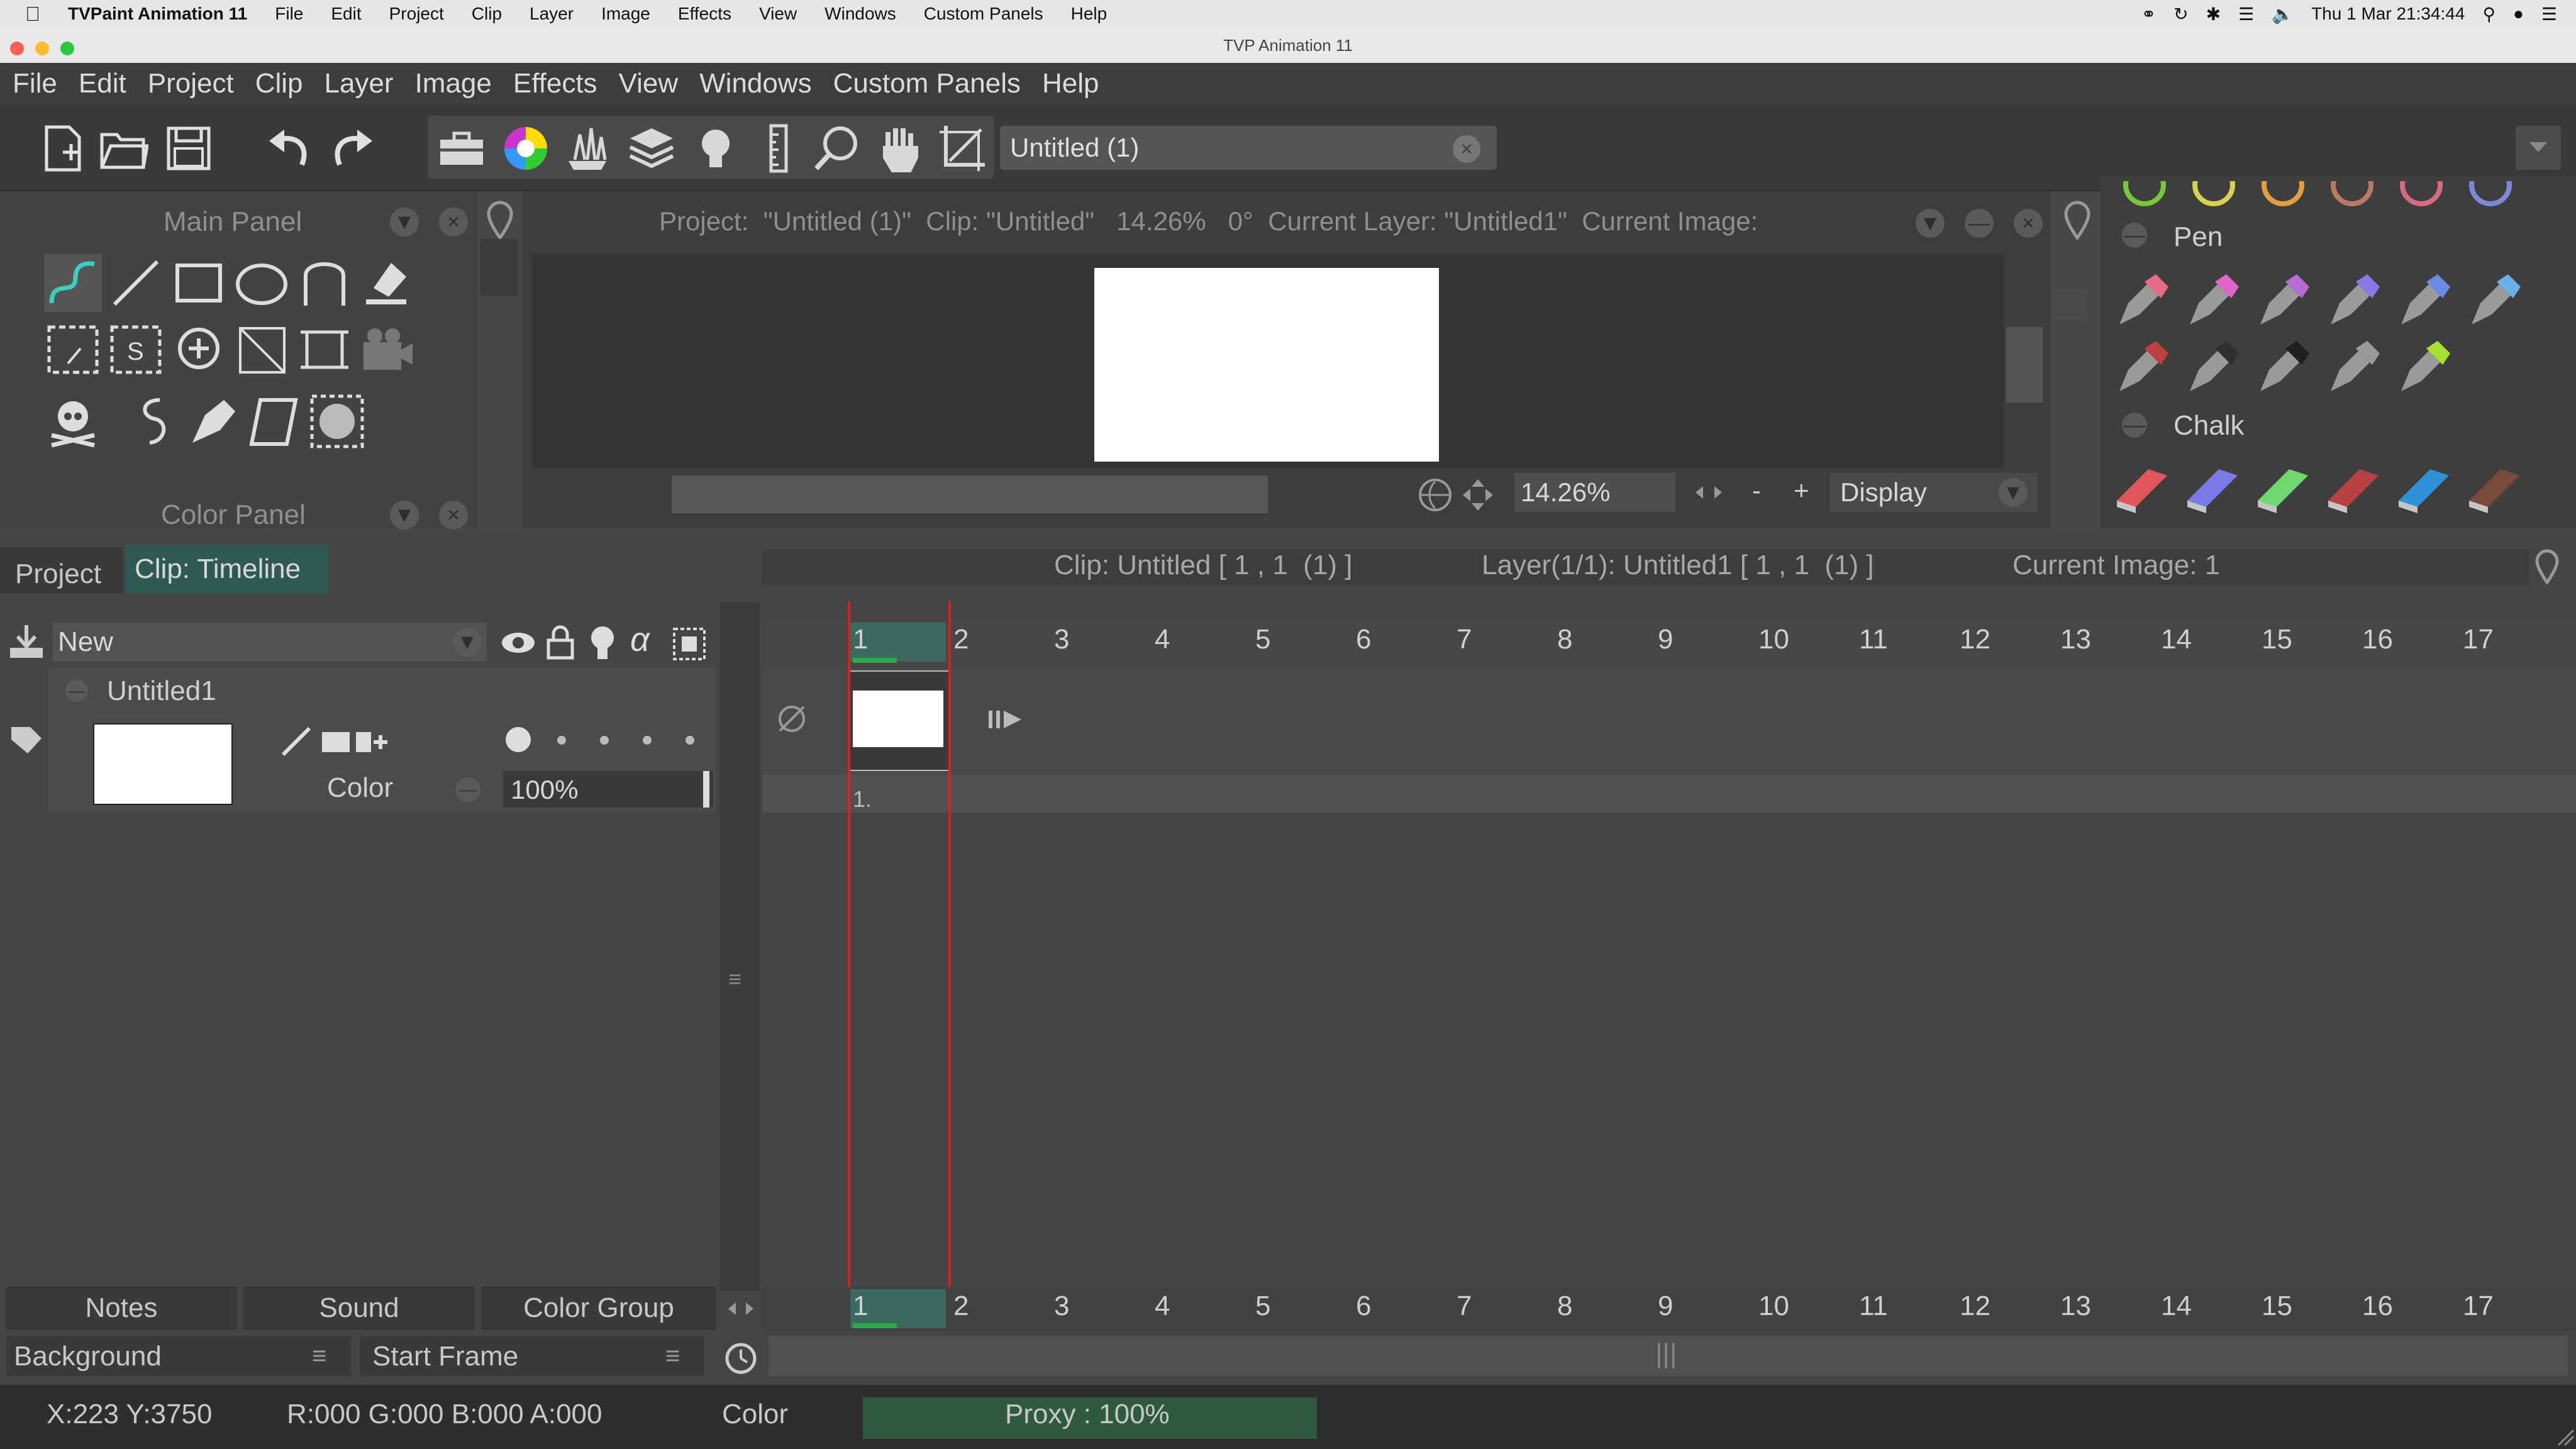  Describe the element at coordinates (836, 148) in the screenshot. I see `magnifier-icon` at that location.